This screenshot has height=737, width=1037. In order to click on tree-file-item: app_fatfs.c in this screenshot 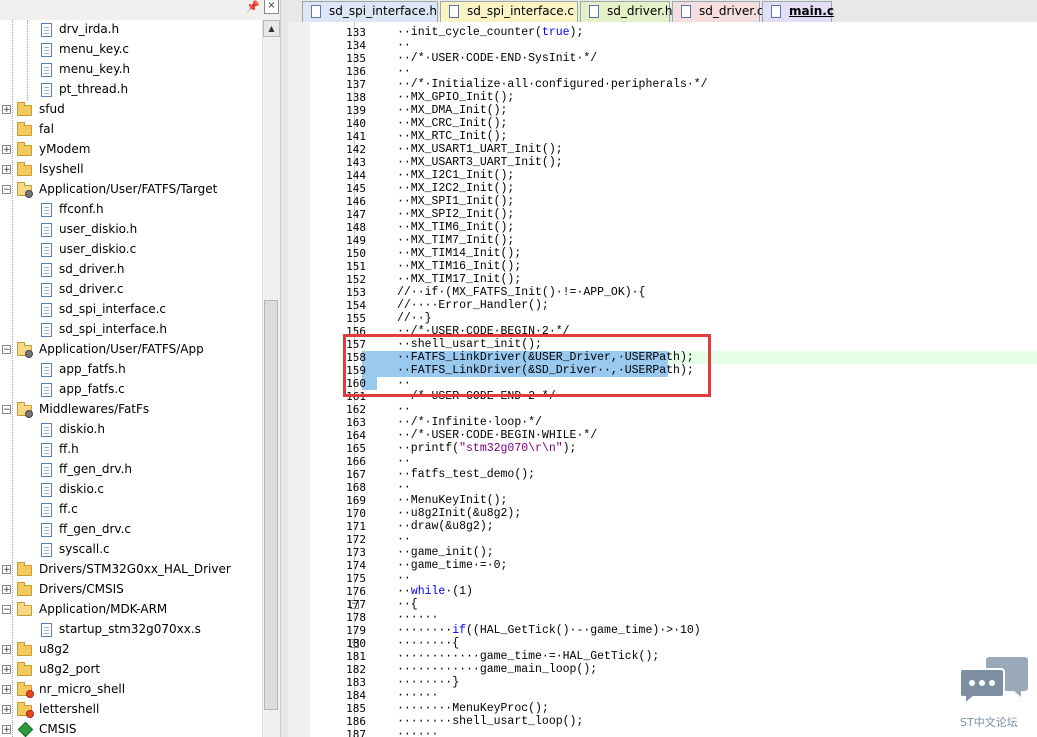, I will do `click(131, 390)`.